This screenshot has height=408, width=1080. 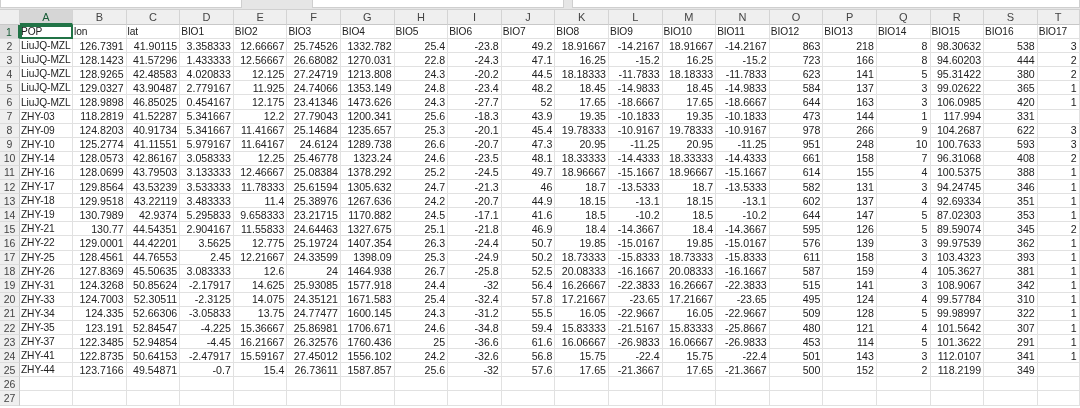 I want to click on table-cell: 12.175, so click(x=260, y=102).